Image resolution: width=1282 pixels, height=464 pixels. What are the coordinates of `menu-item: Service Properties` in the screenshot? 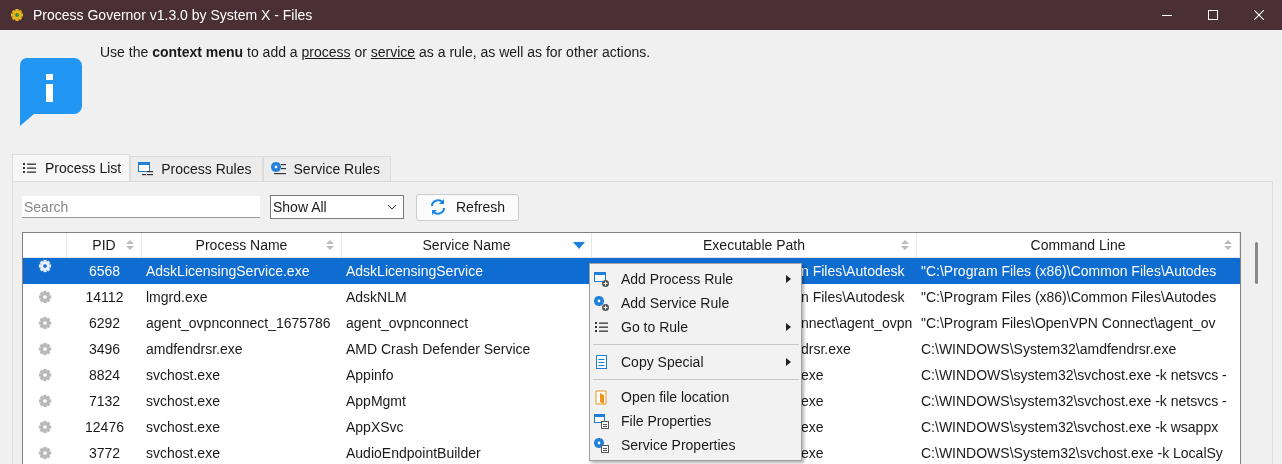 It's located at (695, 445).